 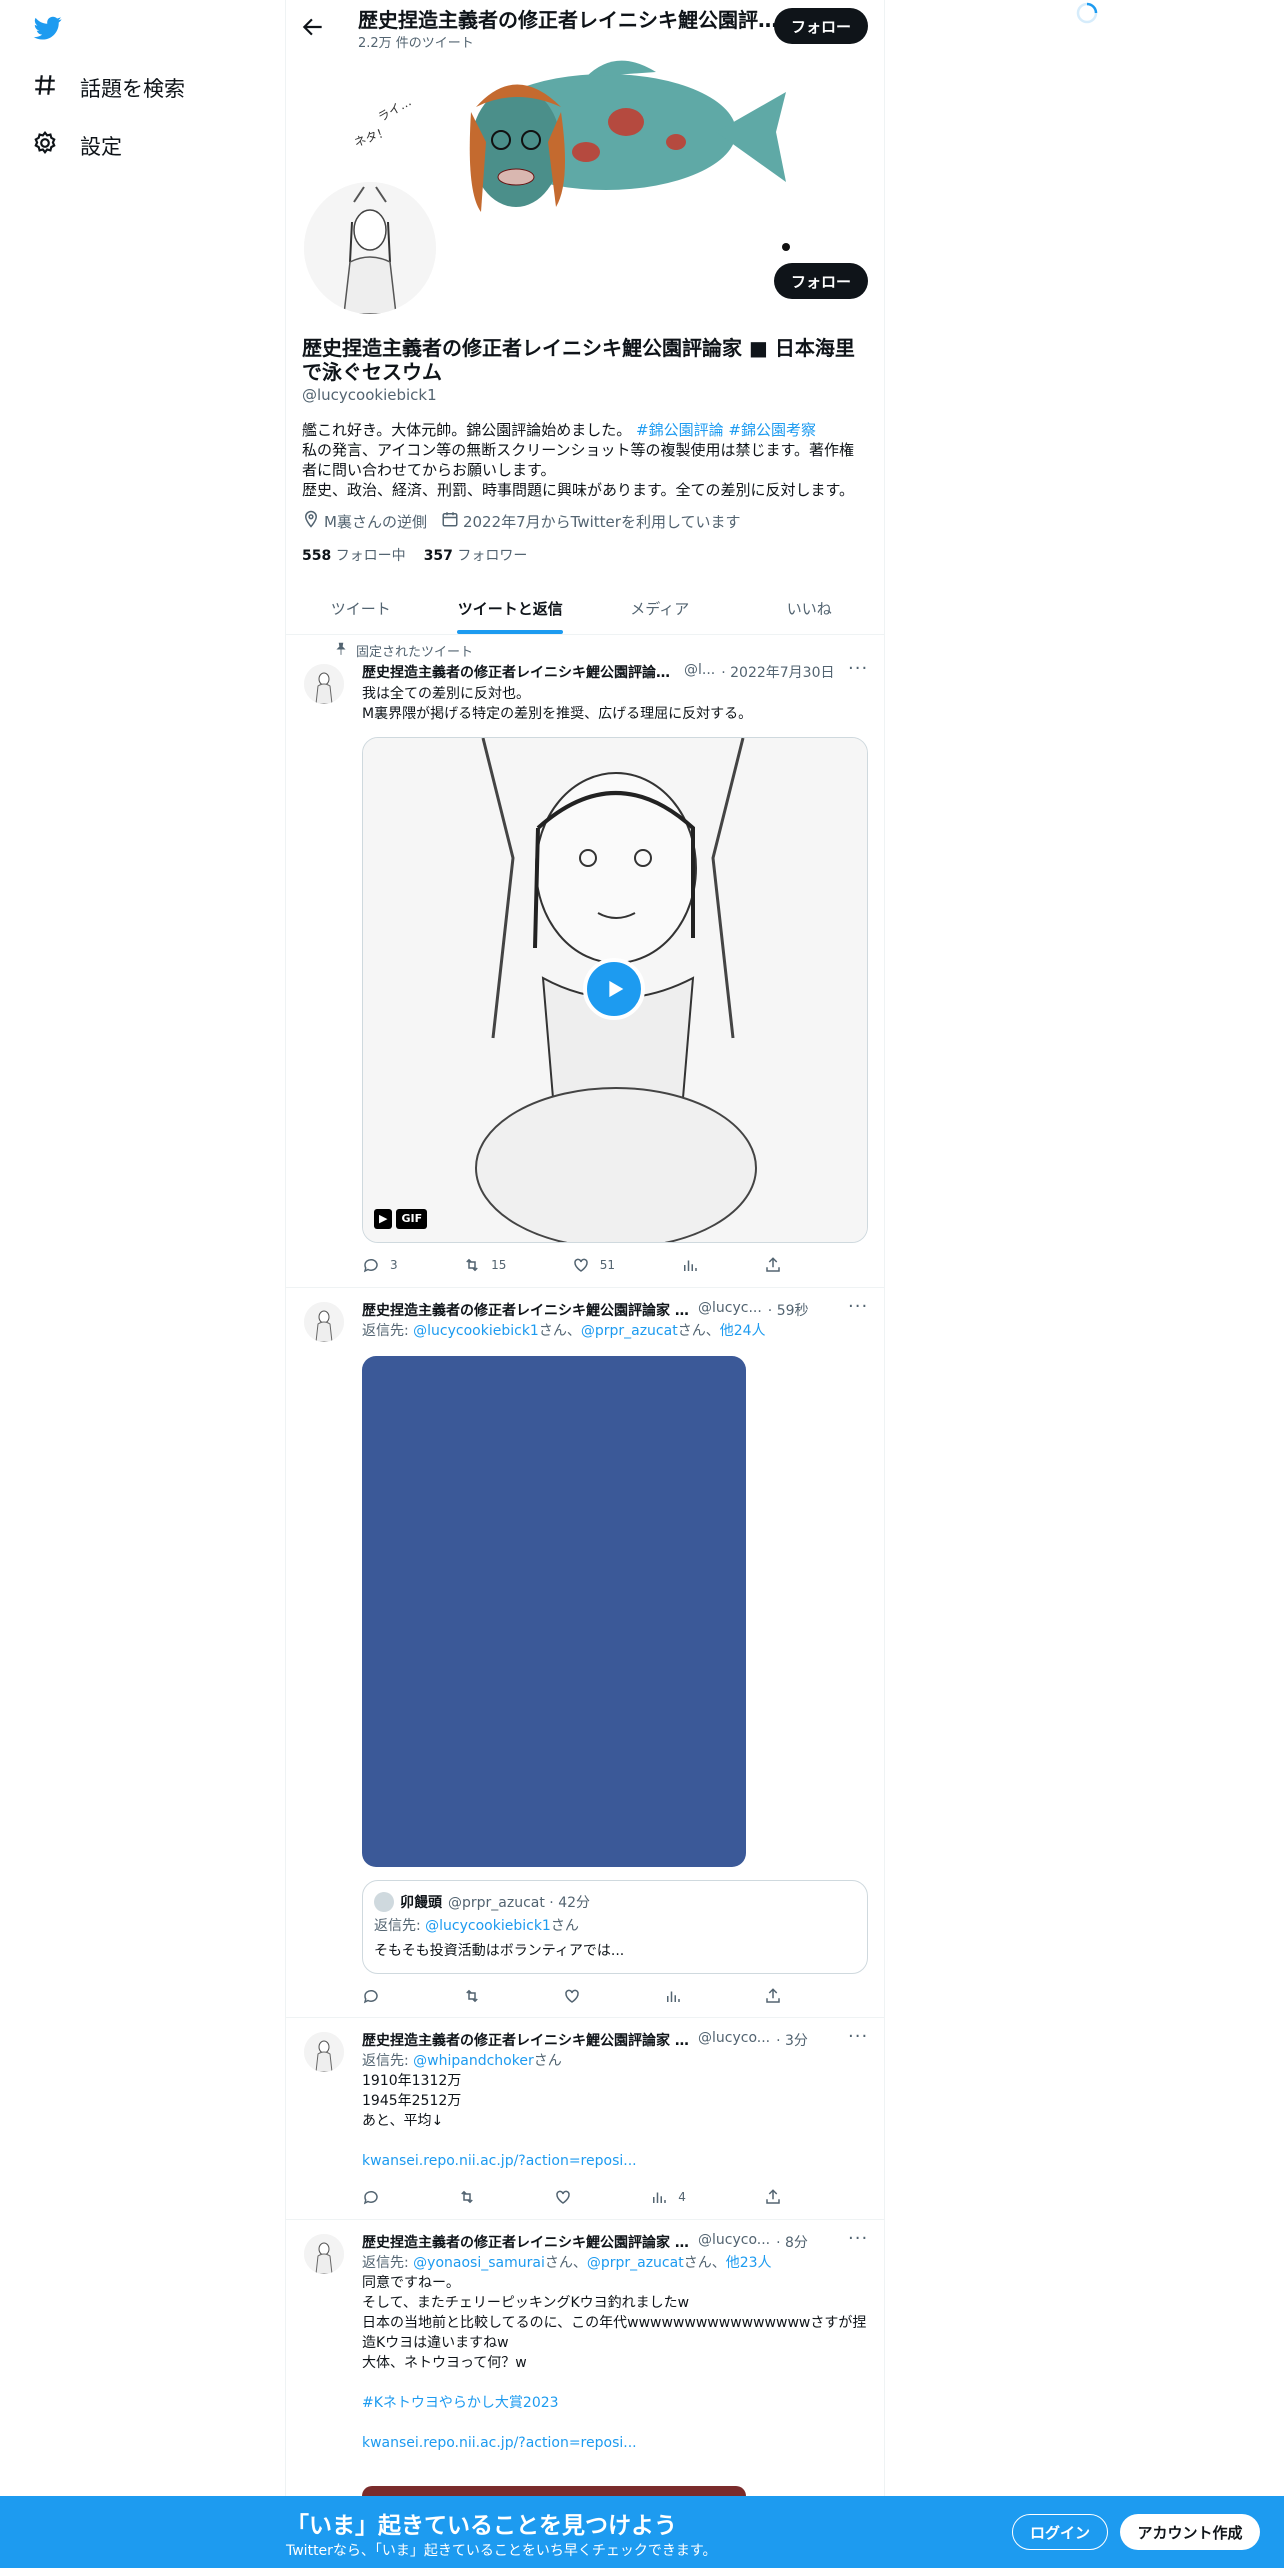 I want to click on tweet-time: · 8分, so click(x=792, y=2242).